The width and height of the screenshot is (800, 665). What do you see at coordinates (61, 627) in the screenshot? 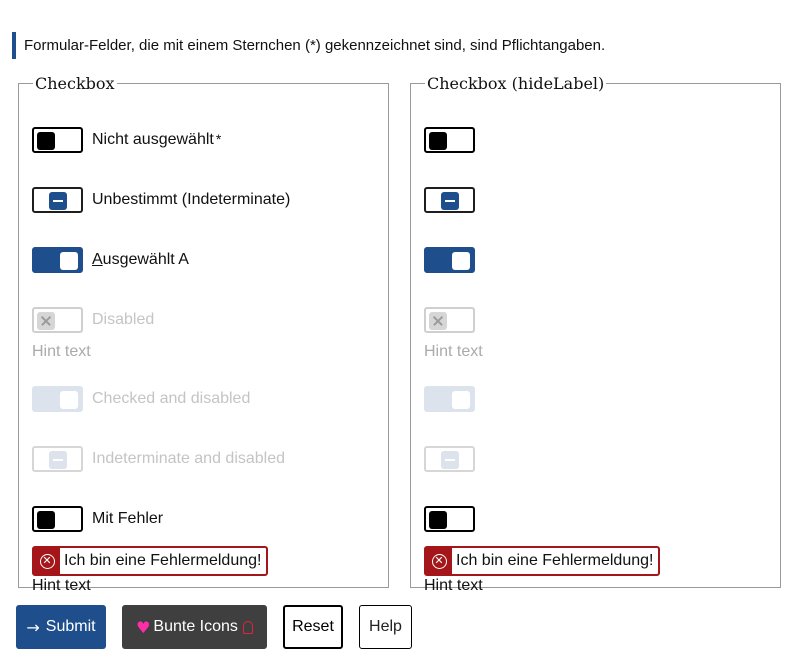
I see `submit-button: → Submit` at bounding box center [61, 627].